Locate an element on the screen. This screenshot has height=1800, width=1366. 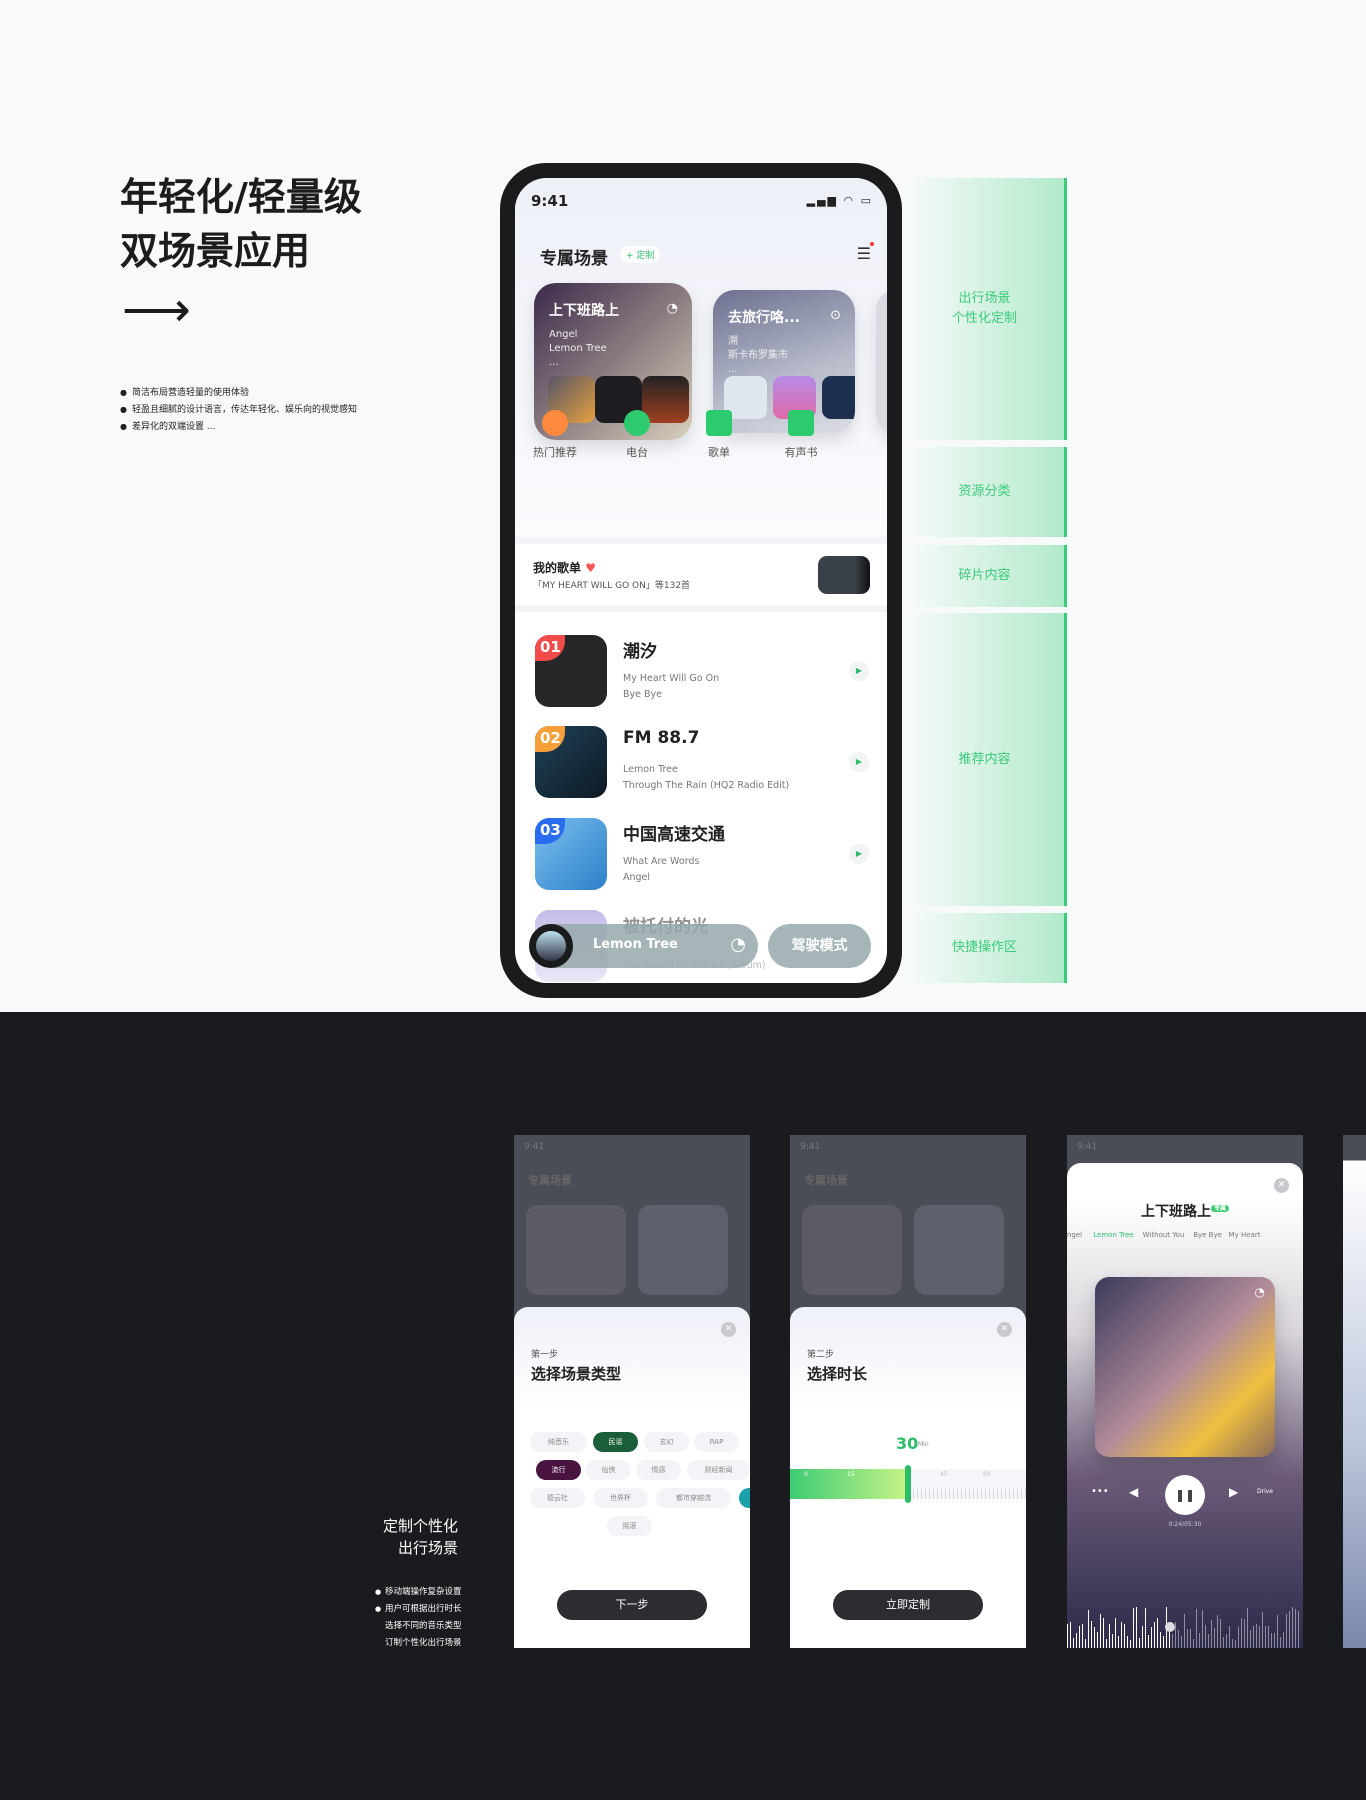
next-button: 下一步 is located at coordinates (632, 1605).